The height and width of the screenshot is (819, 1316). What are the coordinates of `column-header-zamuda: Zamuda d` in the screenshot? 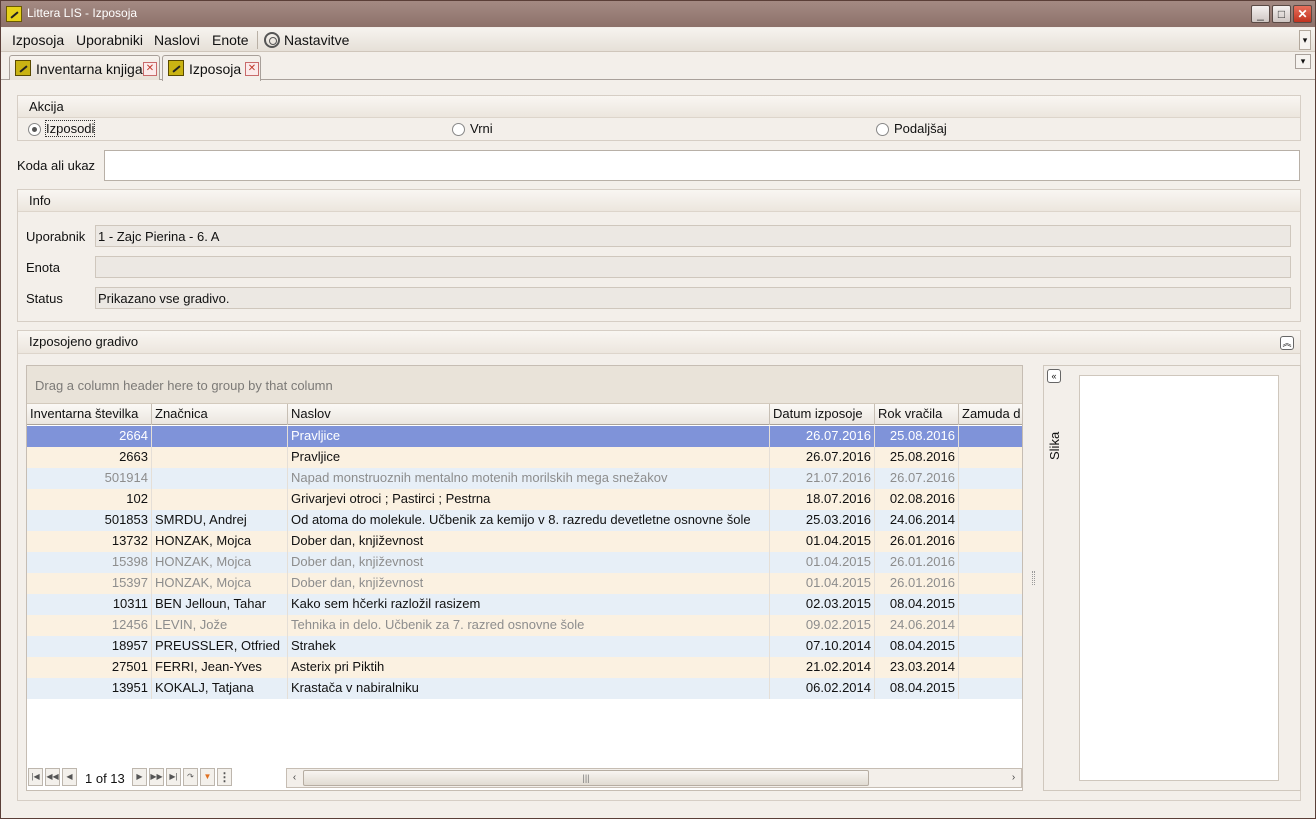 It's located at (990, 414).